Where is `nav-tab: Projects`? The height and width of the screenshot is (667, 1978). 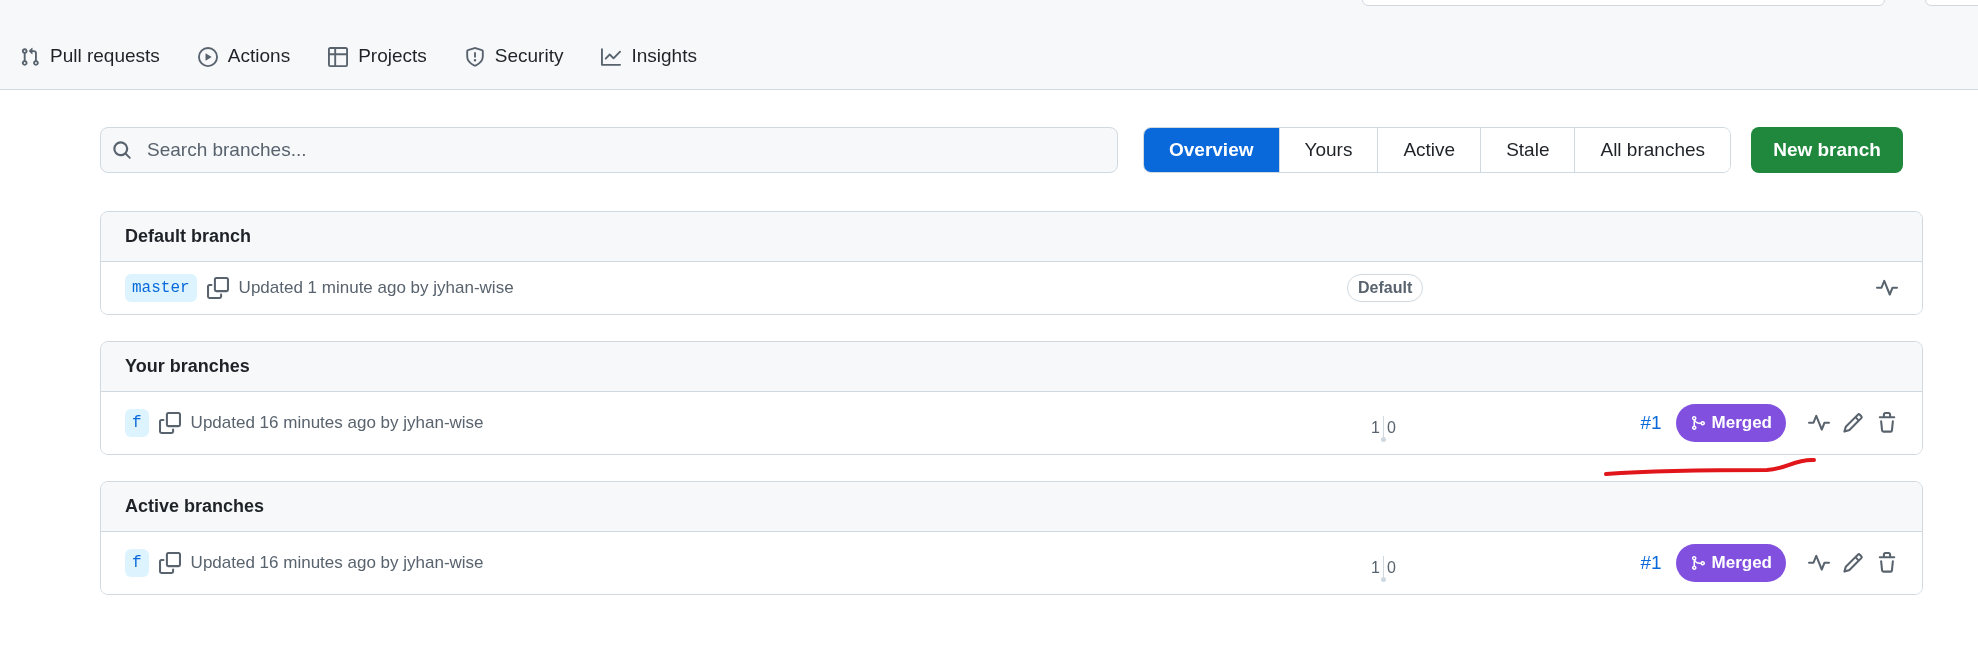 nav-tab: Projects is located at coordinates (377, 56).